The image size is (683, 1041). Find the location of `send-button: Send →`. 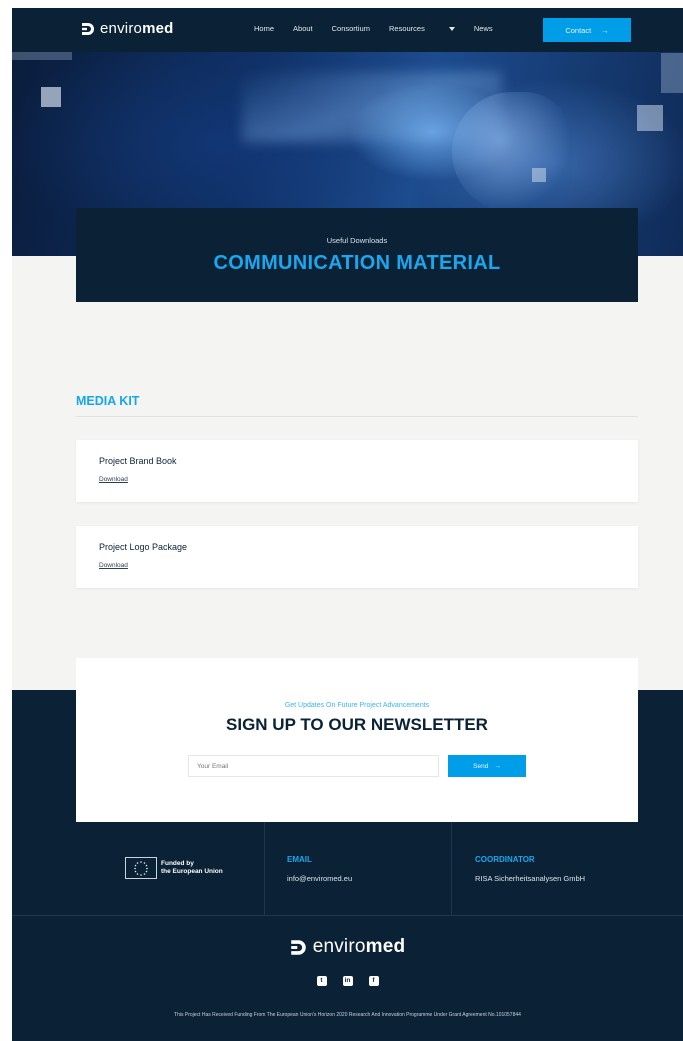

send-button: Send → is located at coordinates (487, 766).